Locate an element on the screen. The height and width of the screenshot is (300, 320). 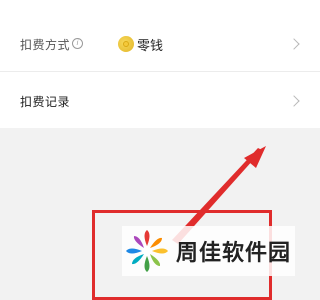
watermark-text: 周佳软件园 is located at coordinates (234, 253).